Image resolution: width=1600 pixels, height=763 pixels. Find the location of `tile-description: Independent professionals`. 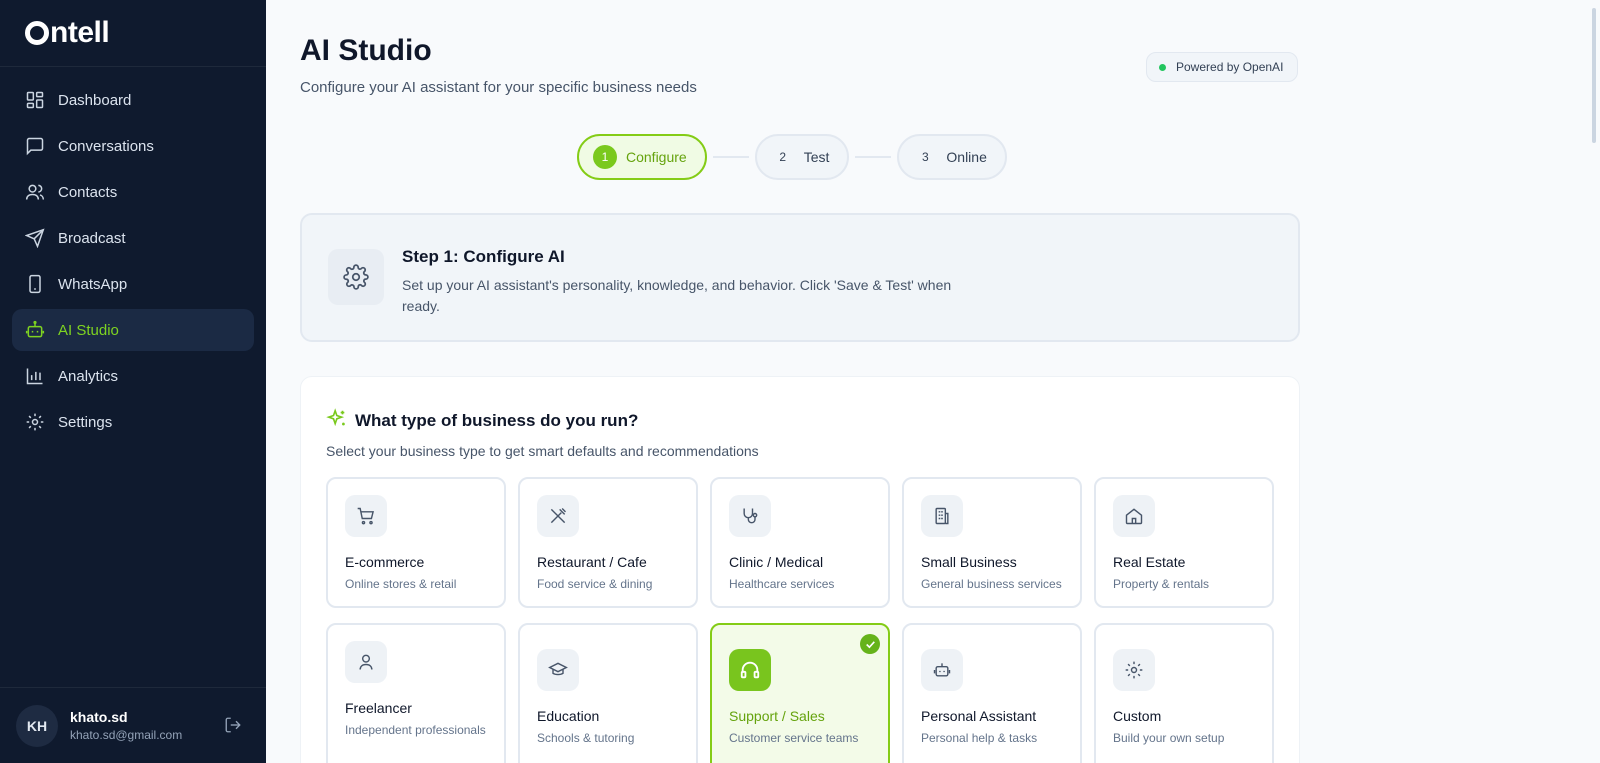

tile-description: Independent professionals is located at coordinates (415, 730).